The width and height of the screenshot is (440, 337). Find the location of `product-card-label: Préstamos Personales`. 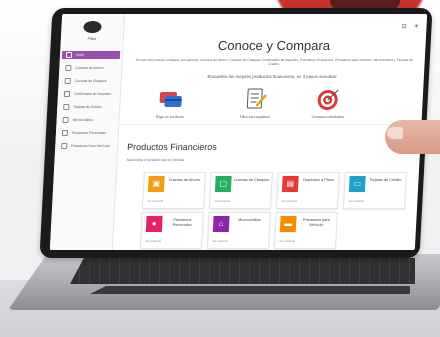

product-card-label: Préstamos Personales is located at coordinates (182, 222).